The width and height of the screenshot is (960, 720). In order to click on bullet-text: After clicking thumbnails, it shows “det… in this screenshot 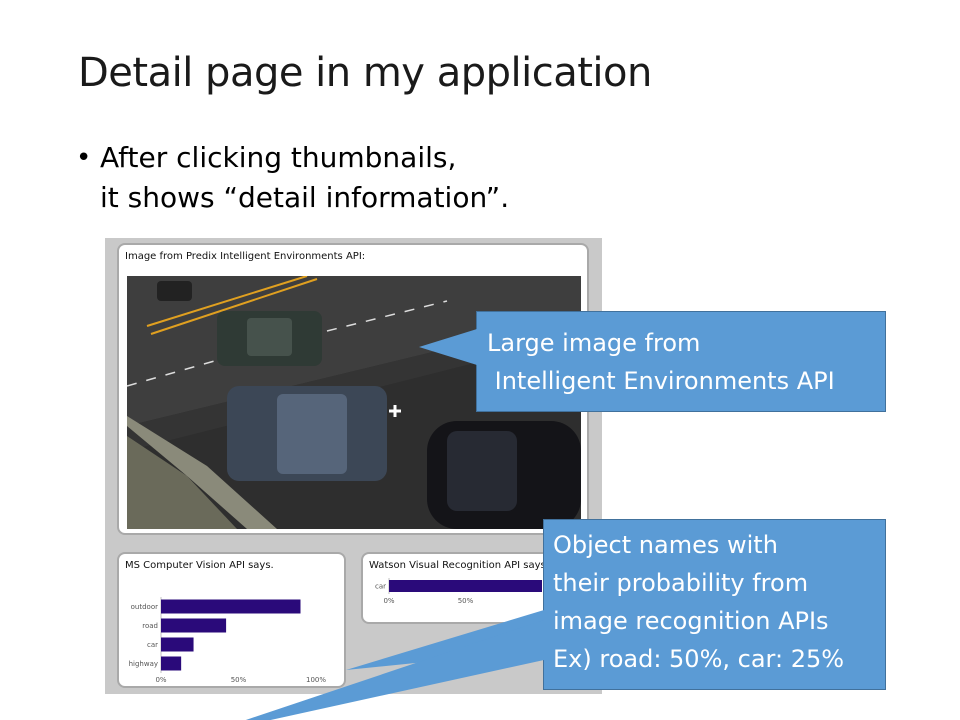, I will do `click(304, 178)`.